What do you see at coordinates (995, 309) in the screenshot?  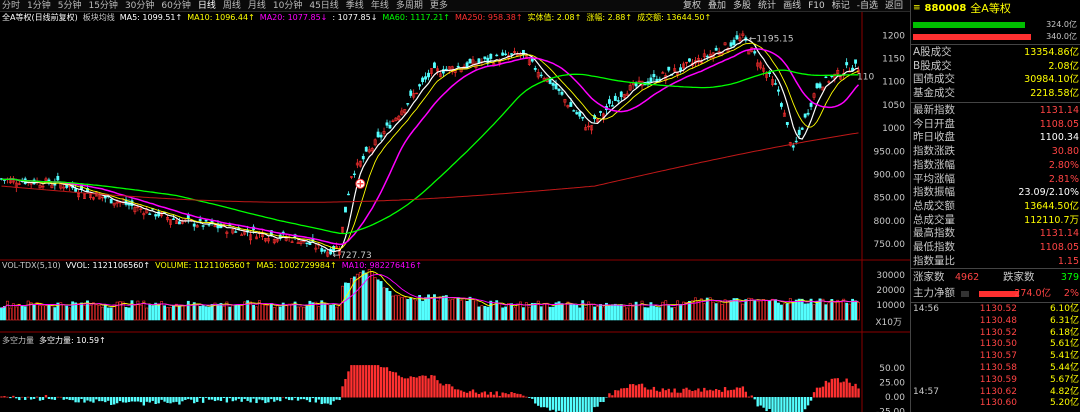 I see `trade-row: 14:56 1130.52 6.10亿` at bounding box center [995, 309].